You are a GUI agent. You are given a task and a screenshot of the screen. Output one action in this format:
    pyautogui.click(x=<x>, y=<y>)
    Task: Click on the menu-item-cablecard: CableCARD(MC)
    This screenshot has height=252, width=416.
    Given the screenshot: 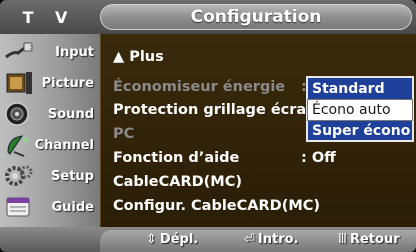 What is the action you would take?
    pyautogui.click(x=177, y=182)
    